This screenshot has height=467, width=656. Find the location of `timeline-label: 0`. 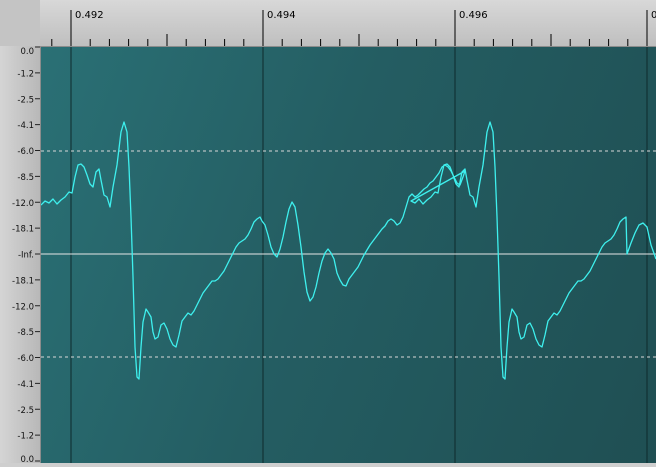

timeline-label: 0 is located at coordinates (653, 15).